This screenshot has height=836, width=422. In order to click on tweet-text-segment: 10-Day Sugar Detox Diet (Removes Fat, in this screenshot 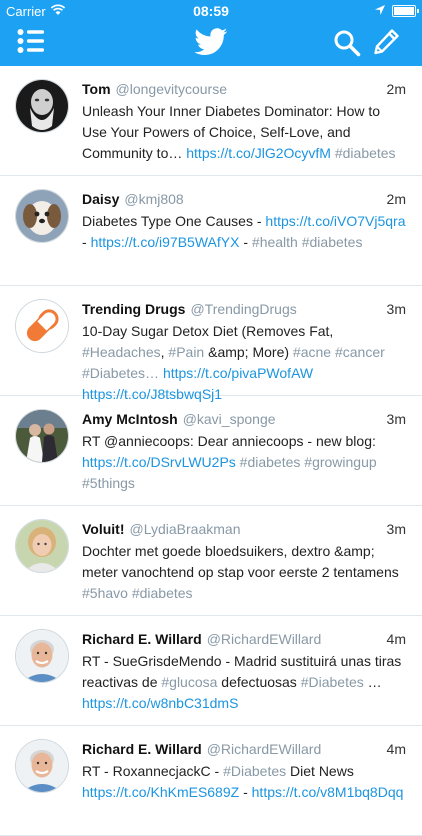, I will do `click(208, 331)`.